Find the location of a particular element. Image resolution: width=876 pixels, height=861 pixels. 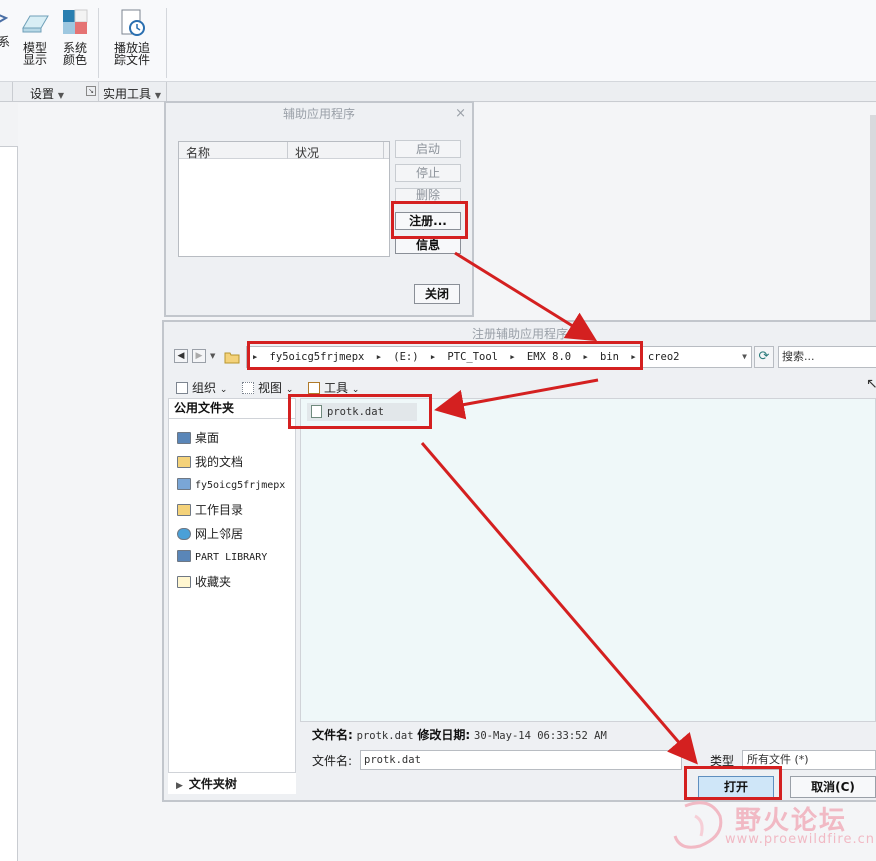

file-name: protk.dat is located at coordinates (355, 412).